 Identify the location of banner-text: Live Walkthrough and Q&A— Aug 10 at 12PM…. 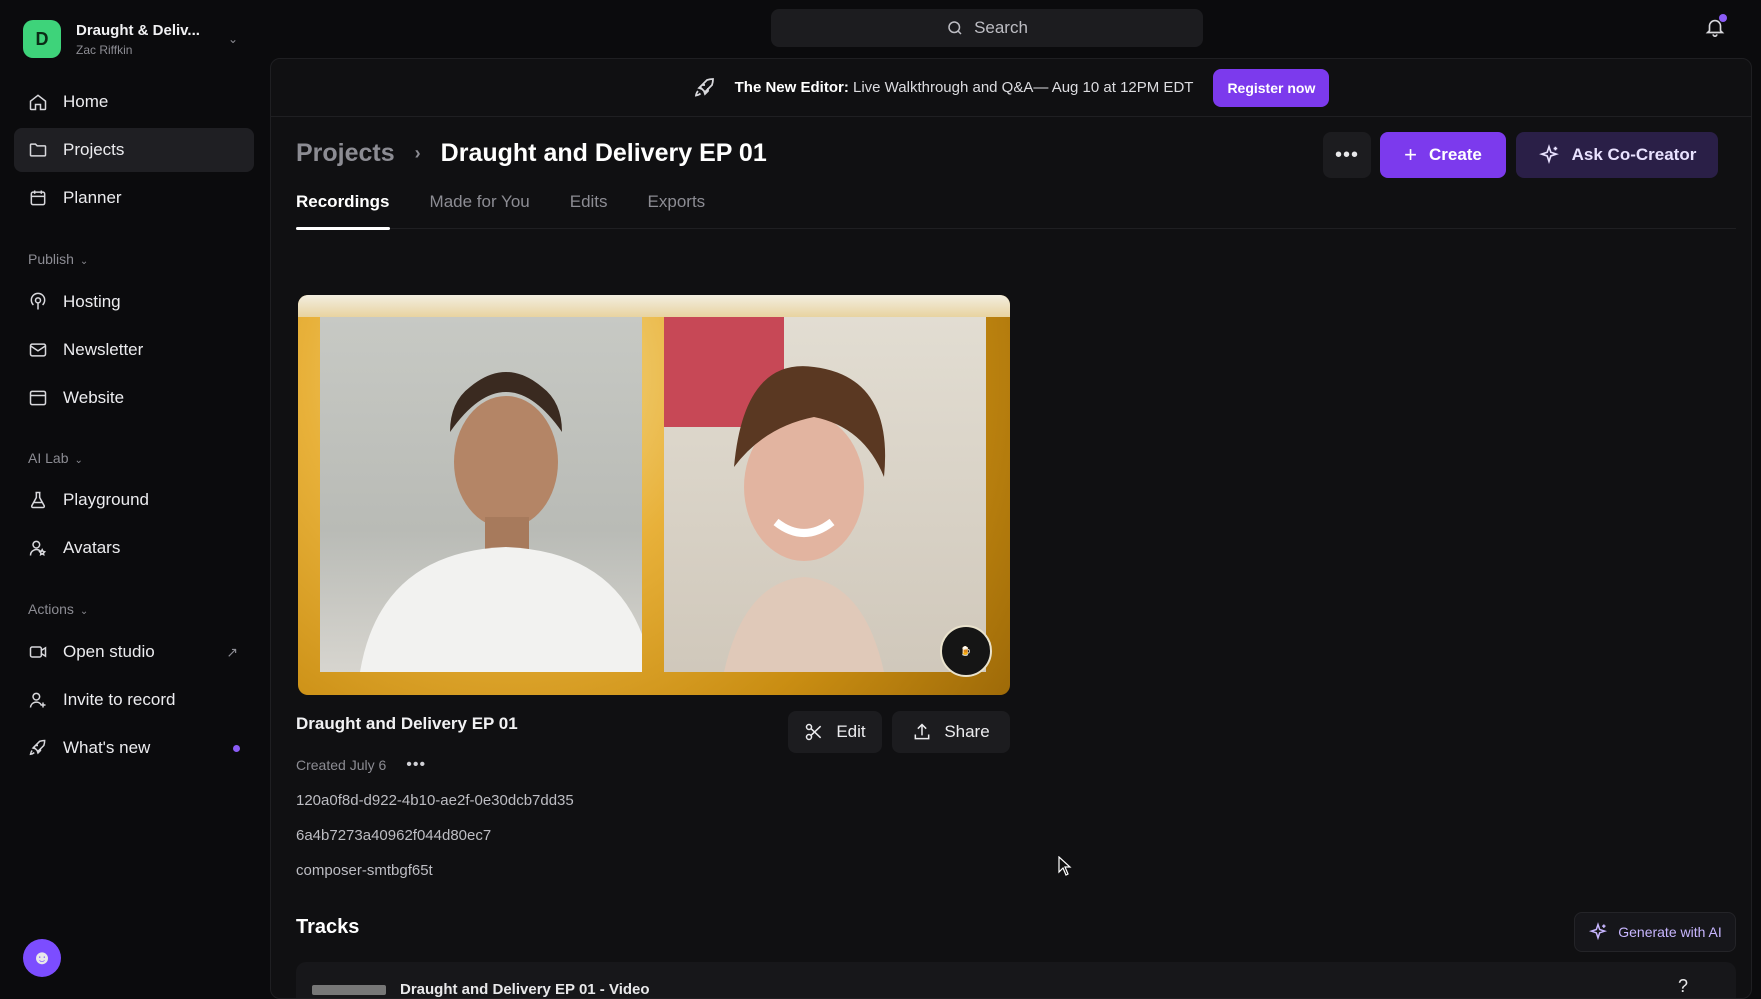
(1023, 87).